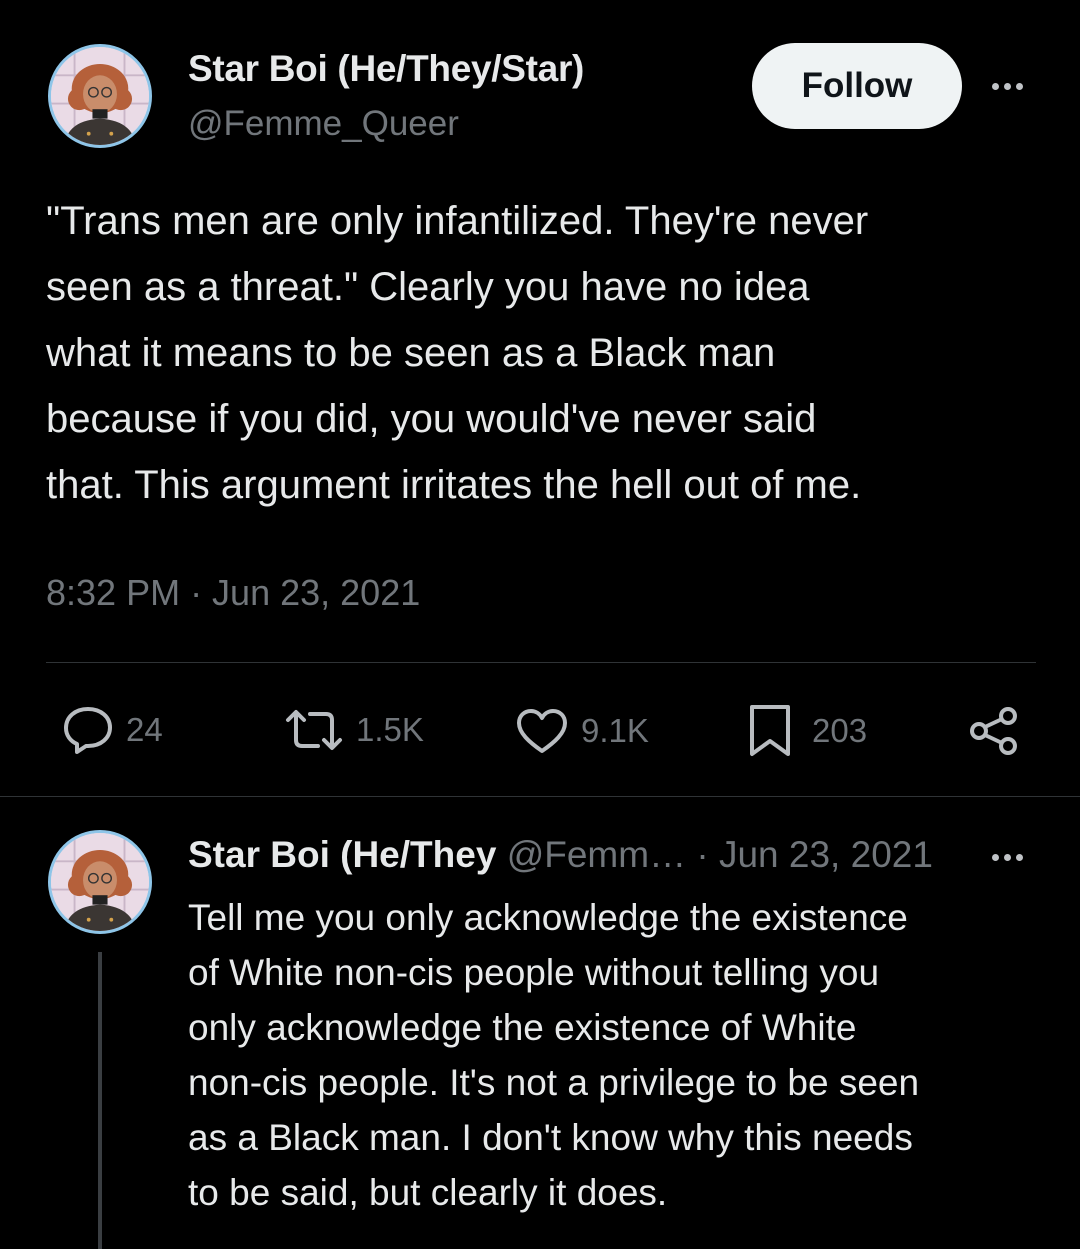 The width and height of the screenshot is (1080, 1249). I want to click on like-button: 9.1K, so click(582, 731).